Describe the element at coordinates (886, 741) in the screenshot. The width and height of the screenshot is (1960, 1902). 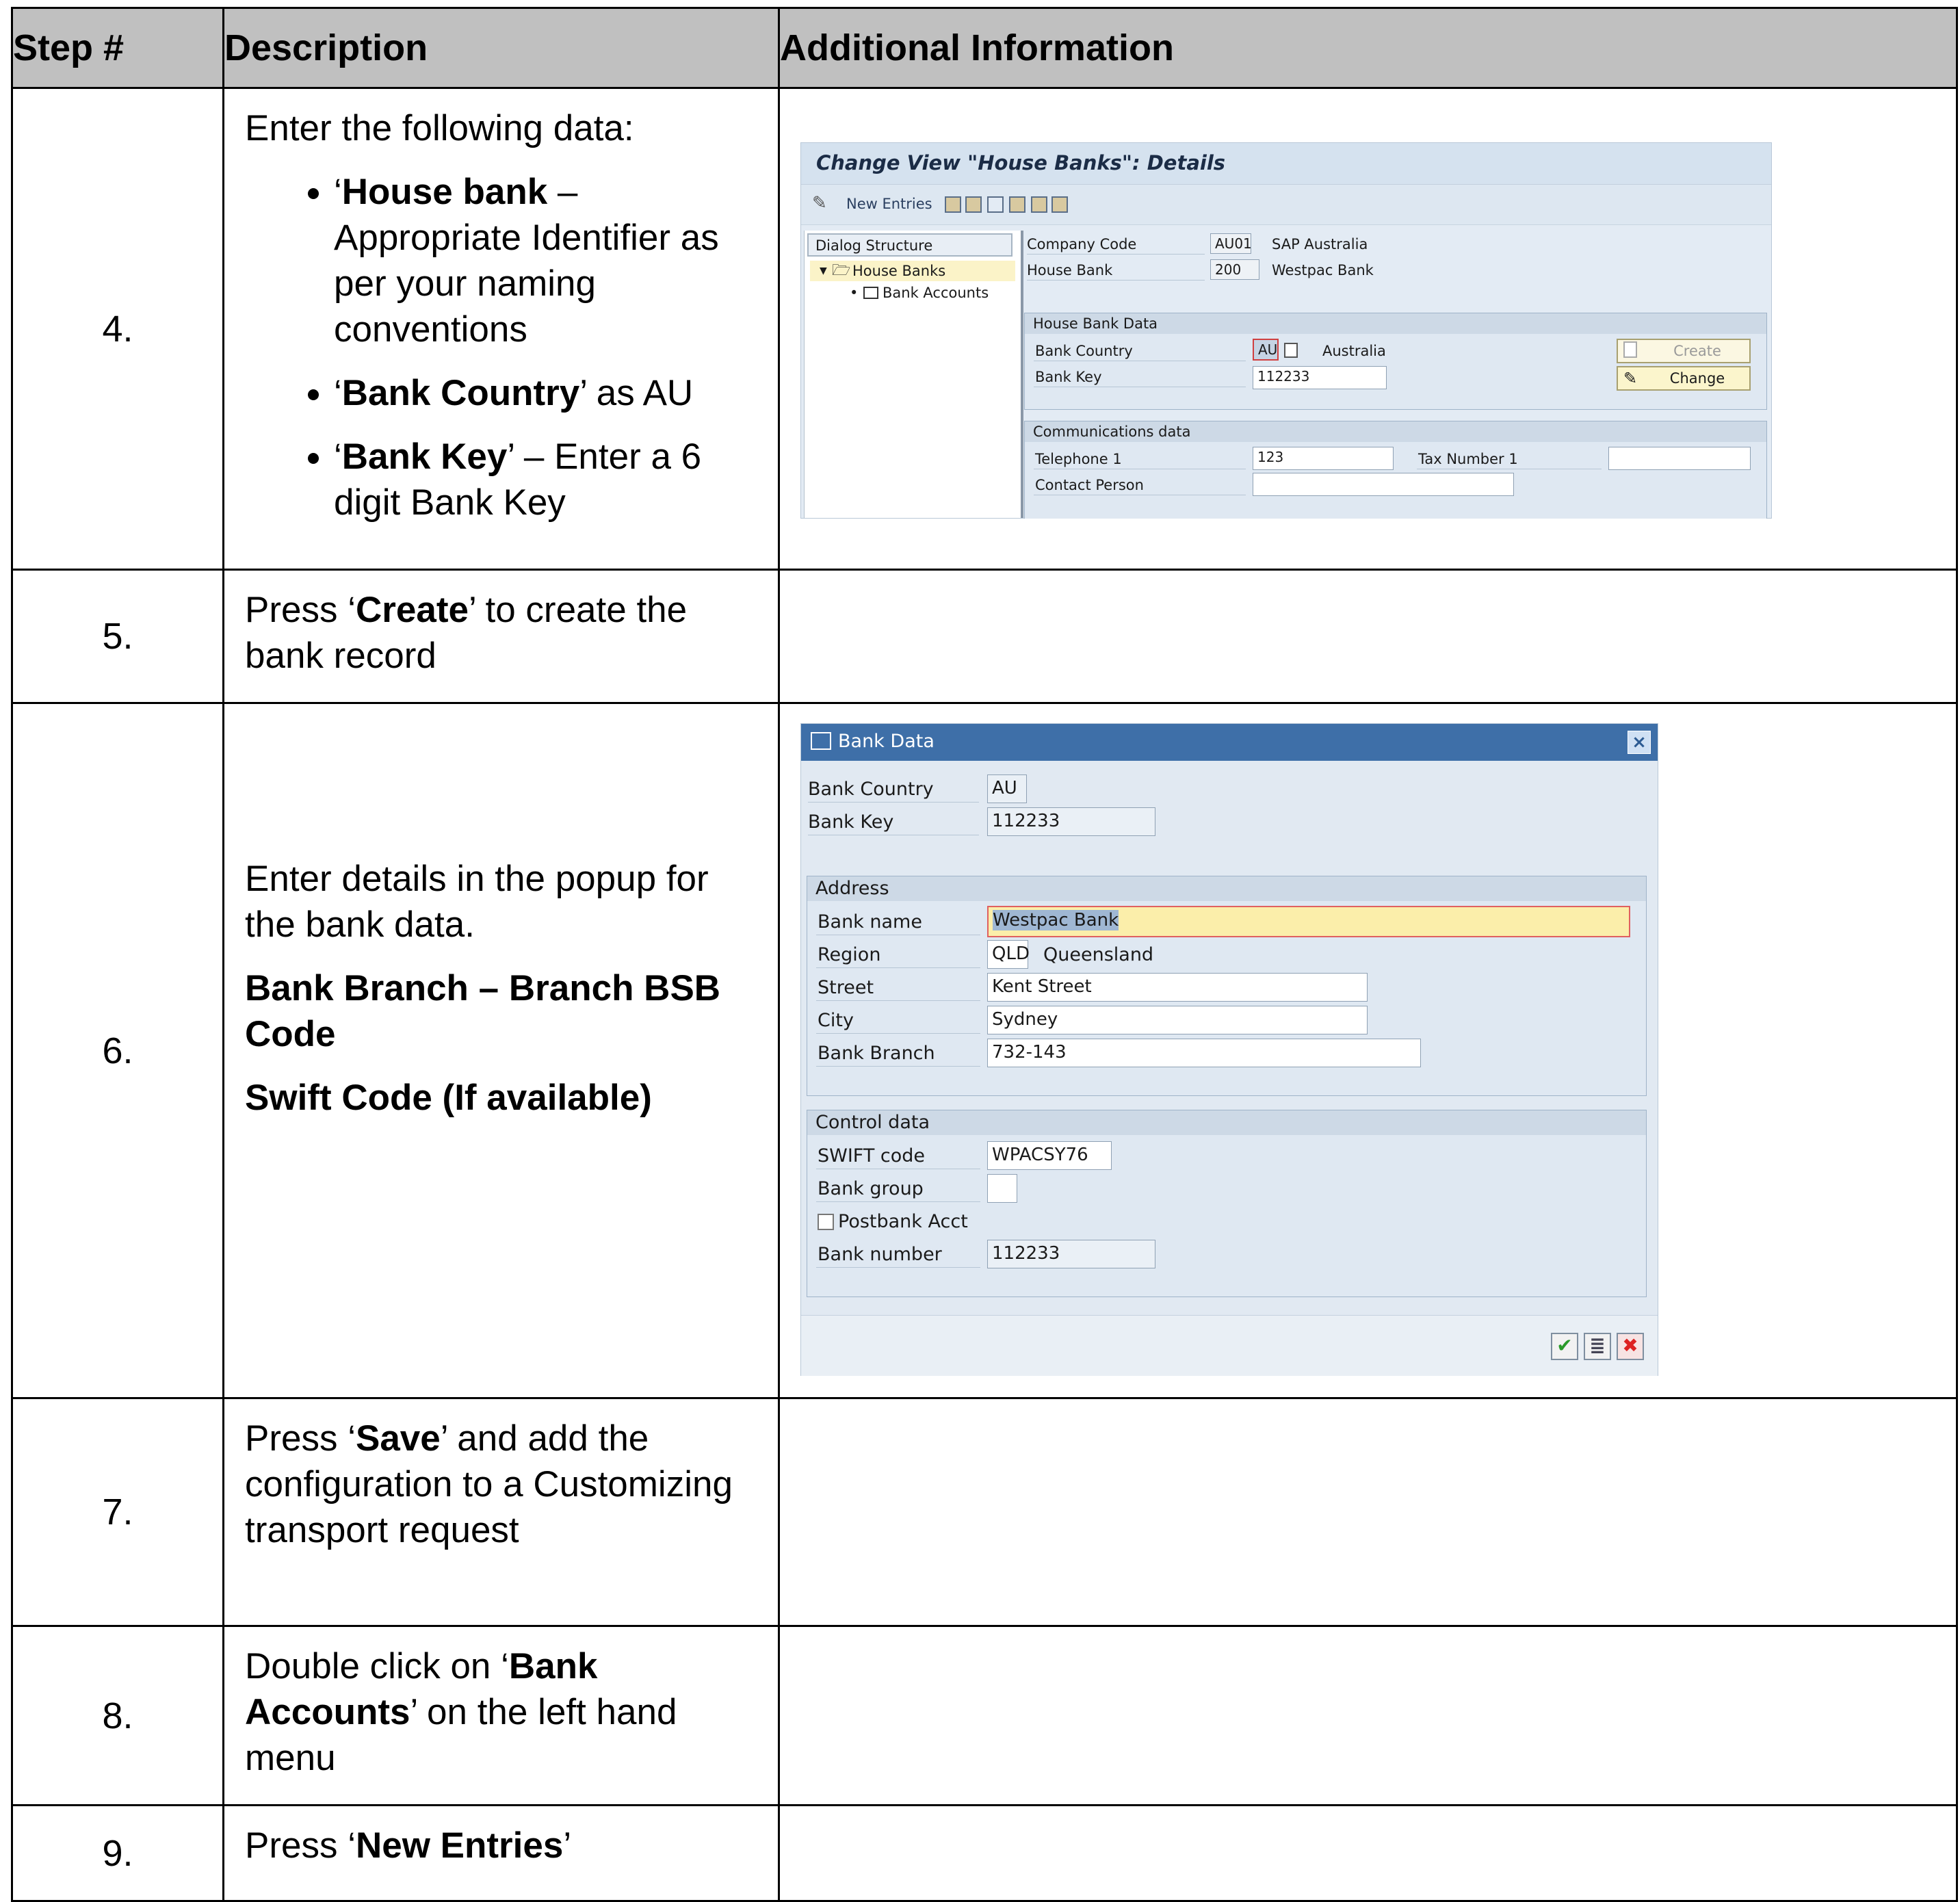
I see `popup-title: Bank Data` at that location.